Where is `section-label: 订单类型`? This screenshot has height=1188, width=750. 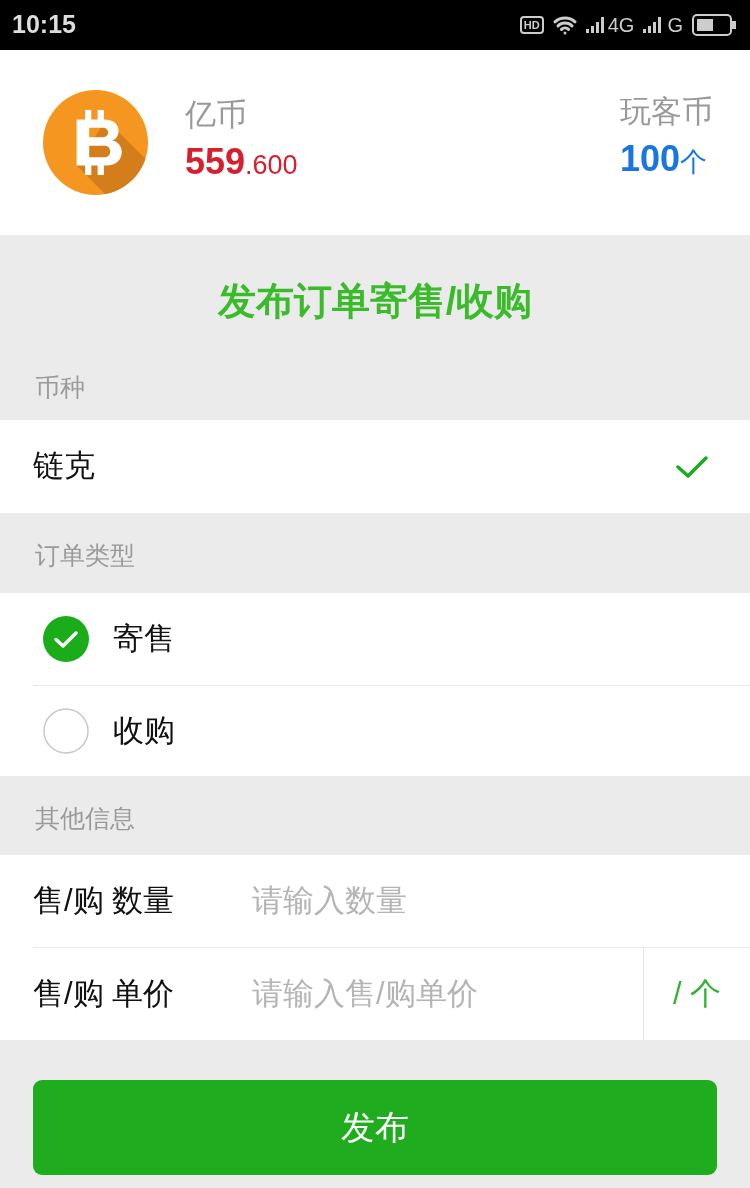
section-label: 订单类型 is located at coordinates (85, 556).